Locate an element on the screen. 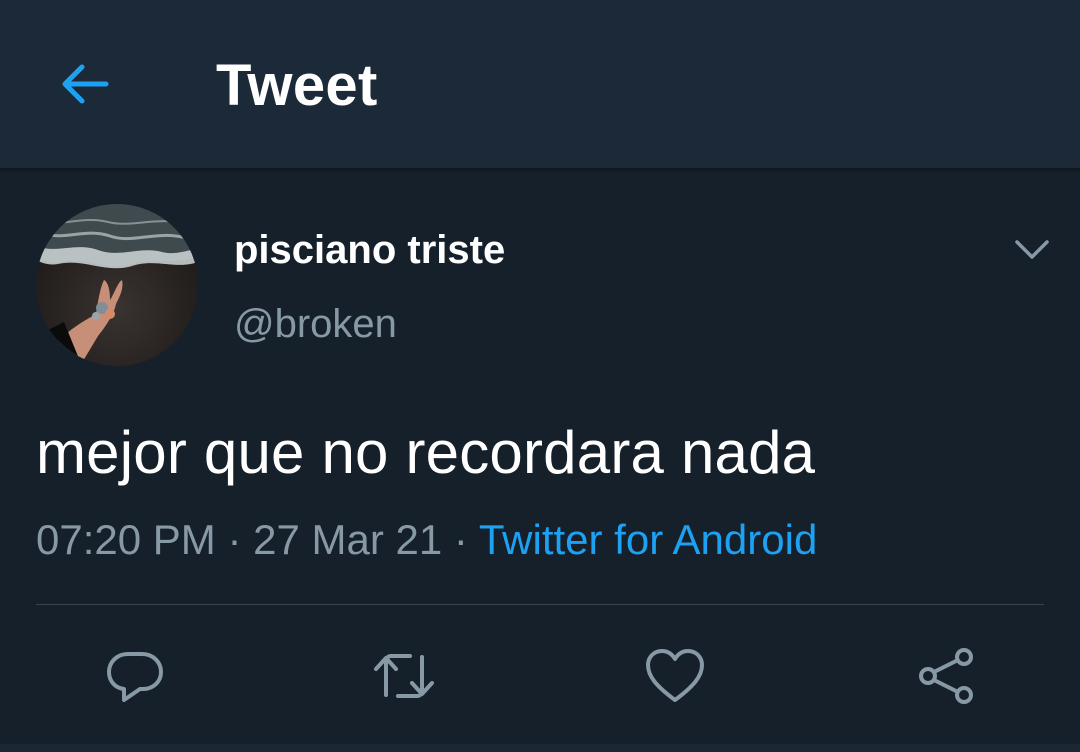  heart-icon is located at coordinates (675, 675).